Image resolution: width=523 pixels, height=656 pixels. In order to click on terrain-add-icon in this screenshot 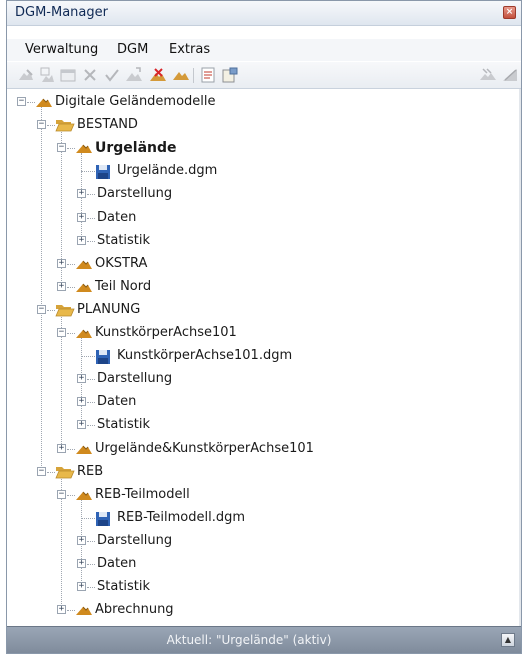, I will do `click(181, 75)`.